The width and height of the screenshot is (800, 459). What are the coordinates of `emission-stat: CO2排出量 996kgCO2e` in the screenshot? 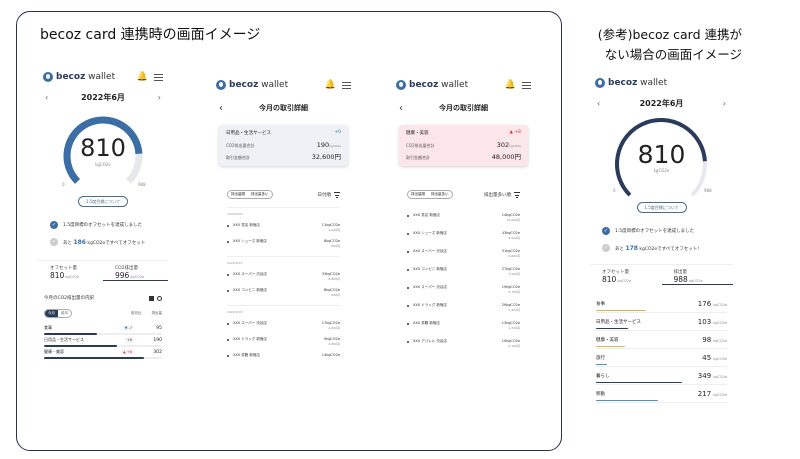 It's located at (135, 273).